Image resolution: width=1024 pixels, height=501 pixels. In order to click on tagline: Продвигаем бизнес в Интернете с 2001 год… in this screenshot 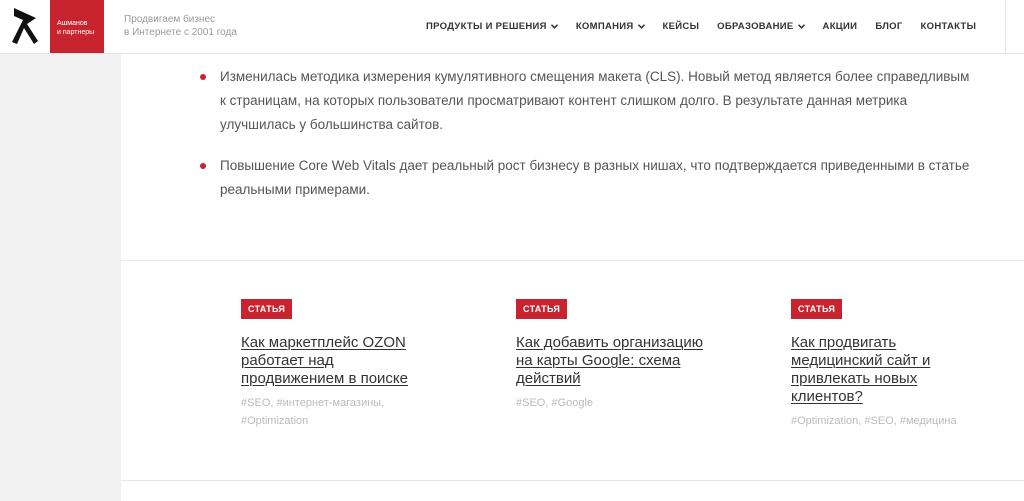, I will do `click(194, 26)`.